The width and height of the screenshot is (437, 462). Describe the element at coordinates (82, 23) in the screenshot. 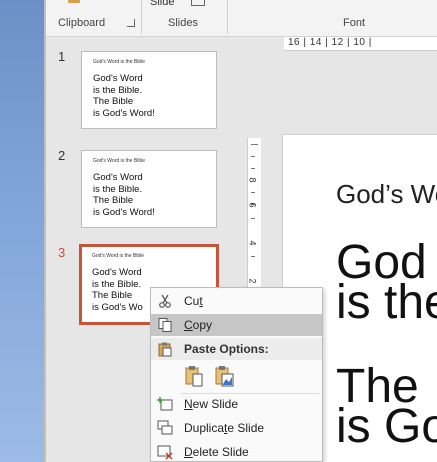

I see `group-label-clipboard: Clipboard` at that location.